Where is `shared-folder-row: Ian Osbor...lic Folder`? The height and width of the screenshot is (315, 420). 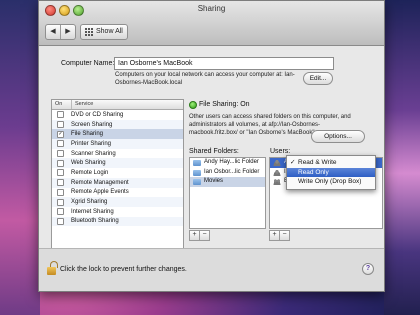 shared-folder-row: Ian Osbor...lic Folder is located at coordinates (227, 173).